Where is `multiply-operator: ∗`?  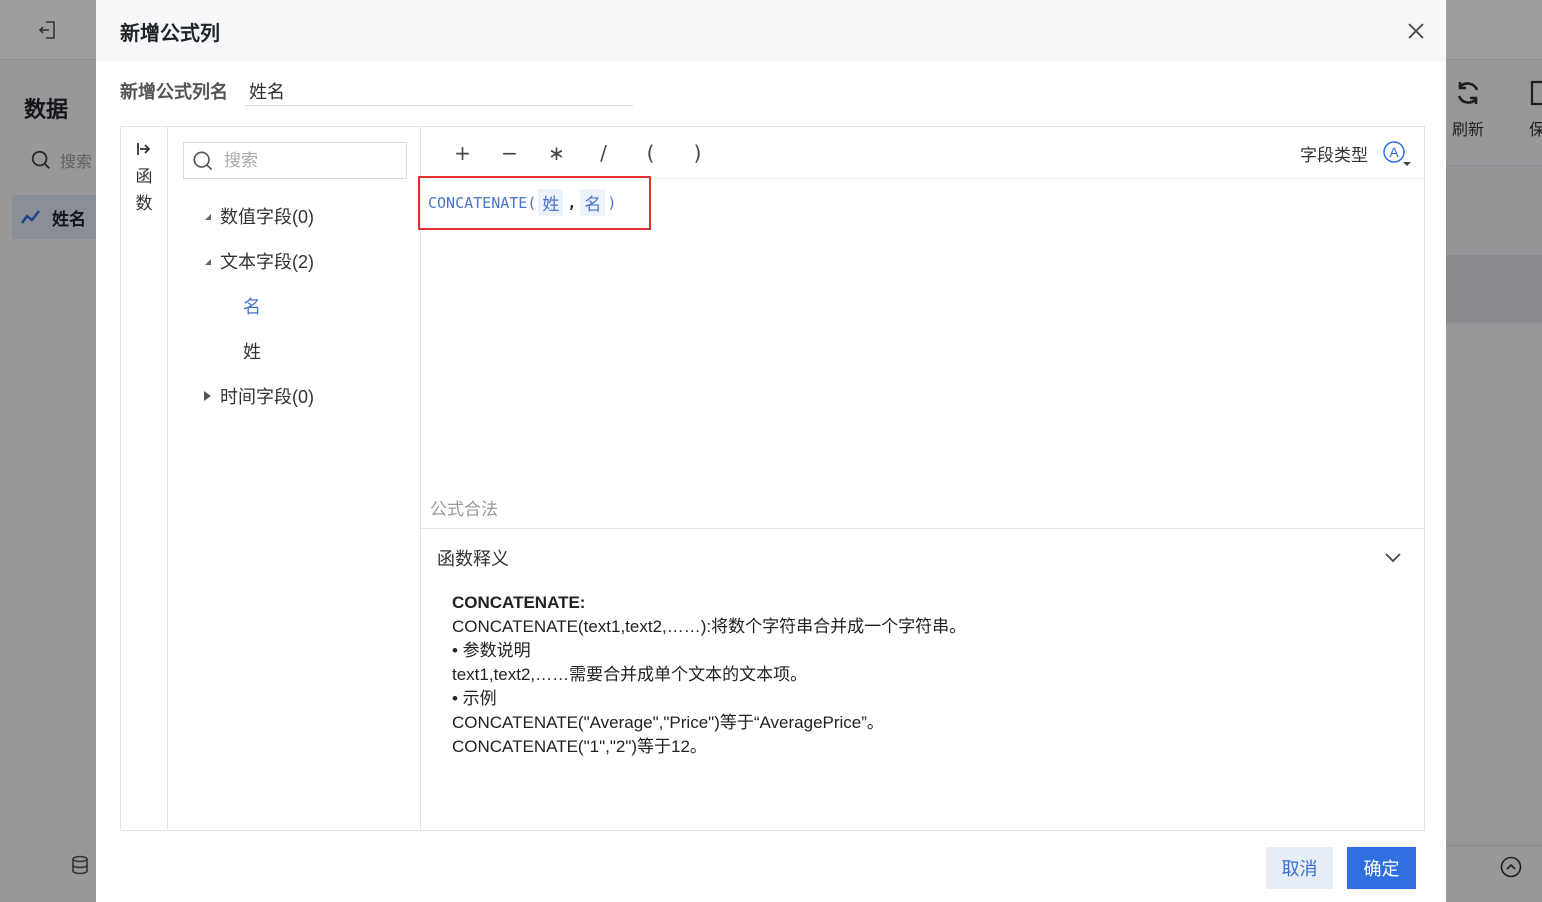 multiply-operator: ∗ is located at coordinates (556, 153).